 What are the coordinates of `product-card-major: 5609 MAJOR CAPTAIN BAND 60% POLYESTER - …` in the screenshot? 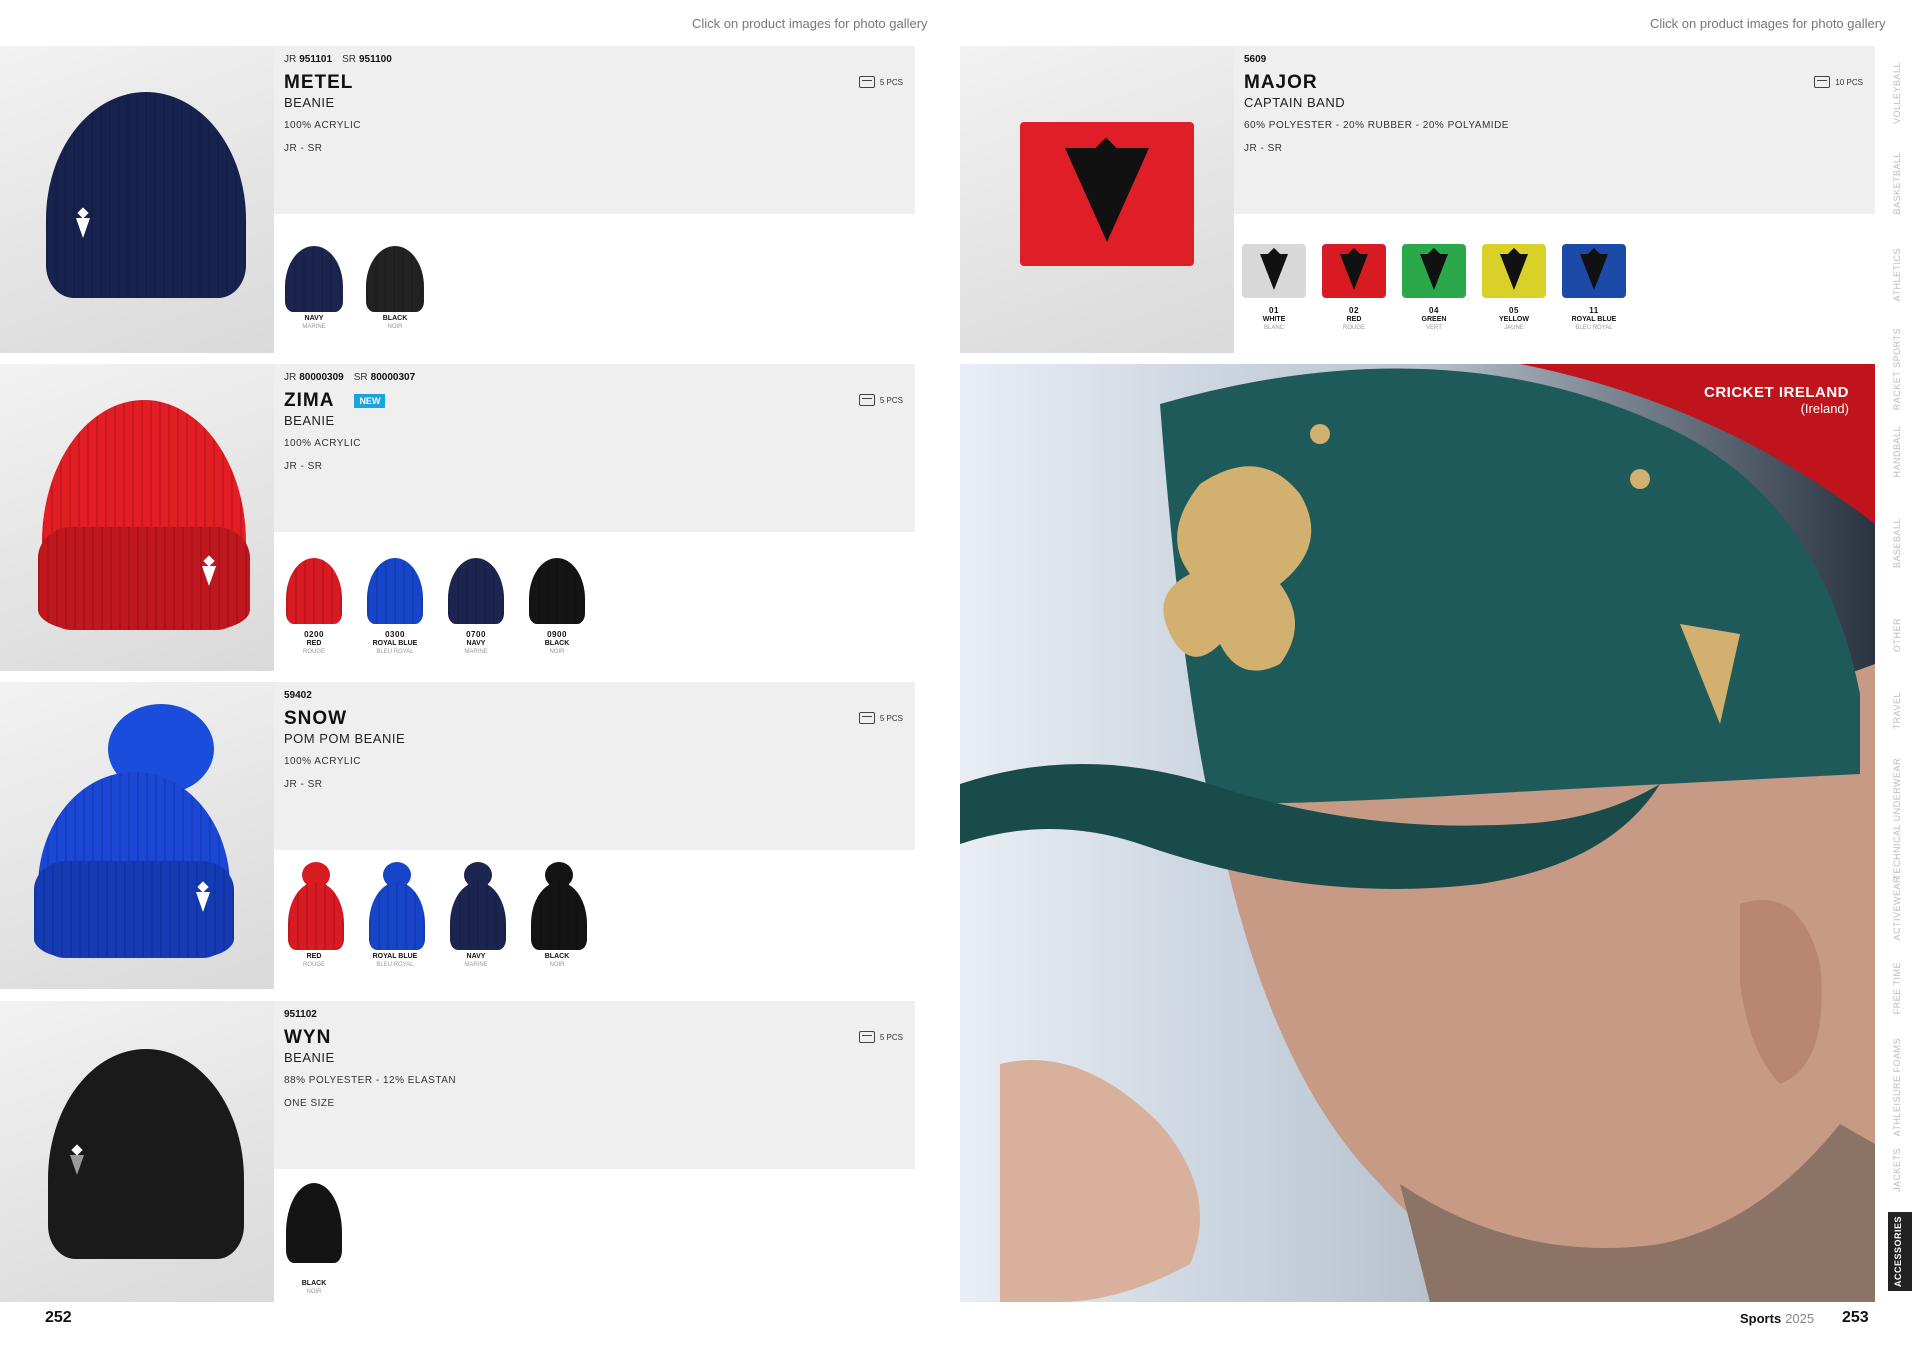 It's located at (1417, 199).